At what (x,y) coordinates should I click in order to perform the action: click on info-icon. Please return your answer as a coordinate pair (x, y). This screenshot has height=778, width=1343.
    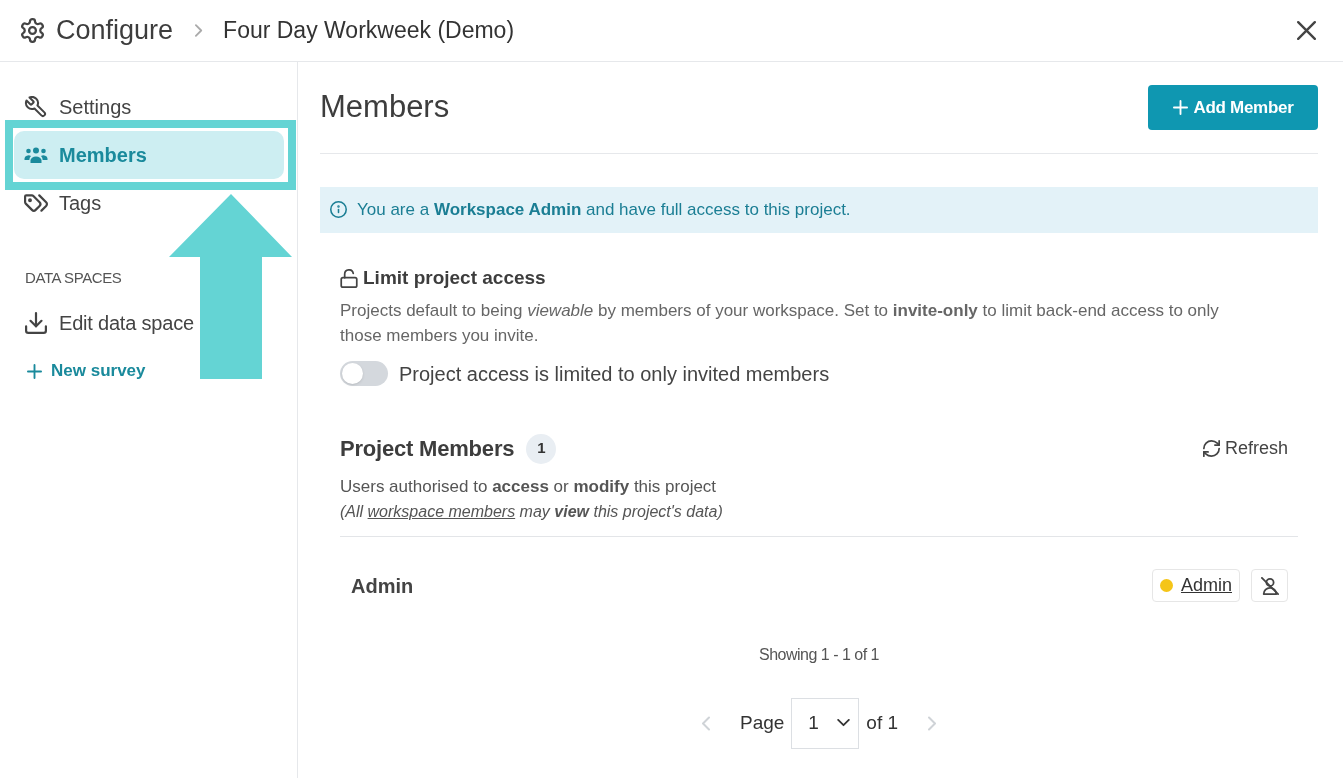
    Looking at the image, I should click on (338, 209).